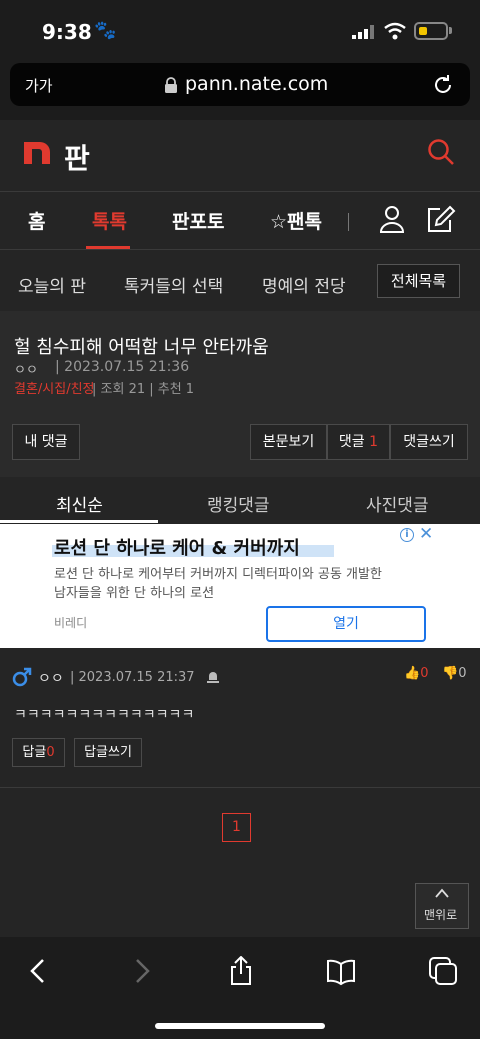 The image size is (480, 1039). I want to click on paw-icon: 🐾, so click(105, 30).